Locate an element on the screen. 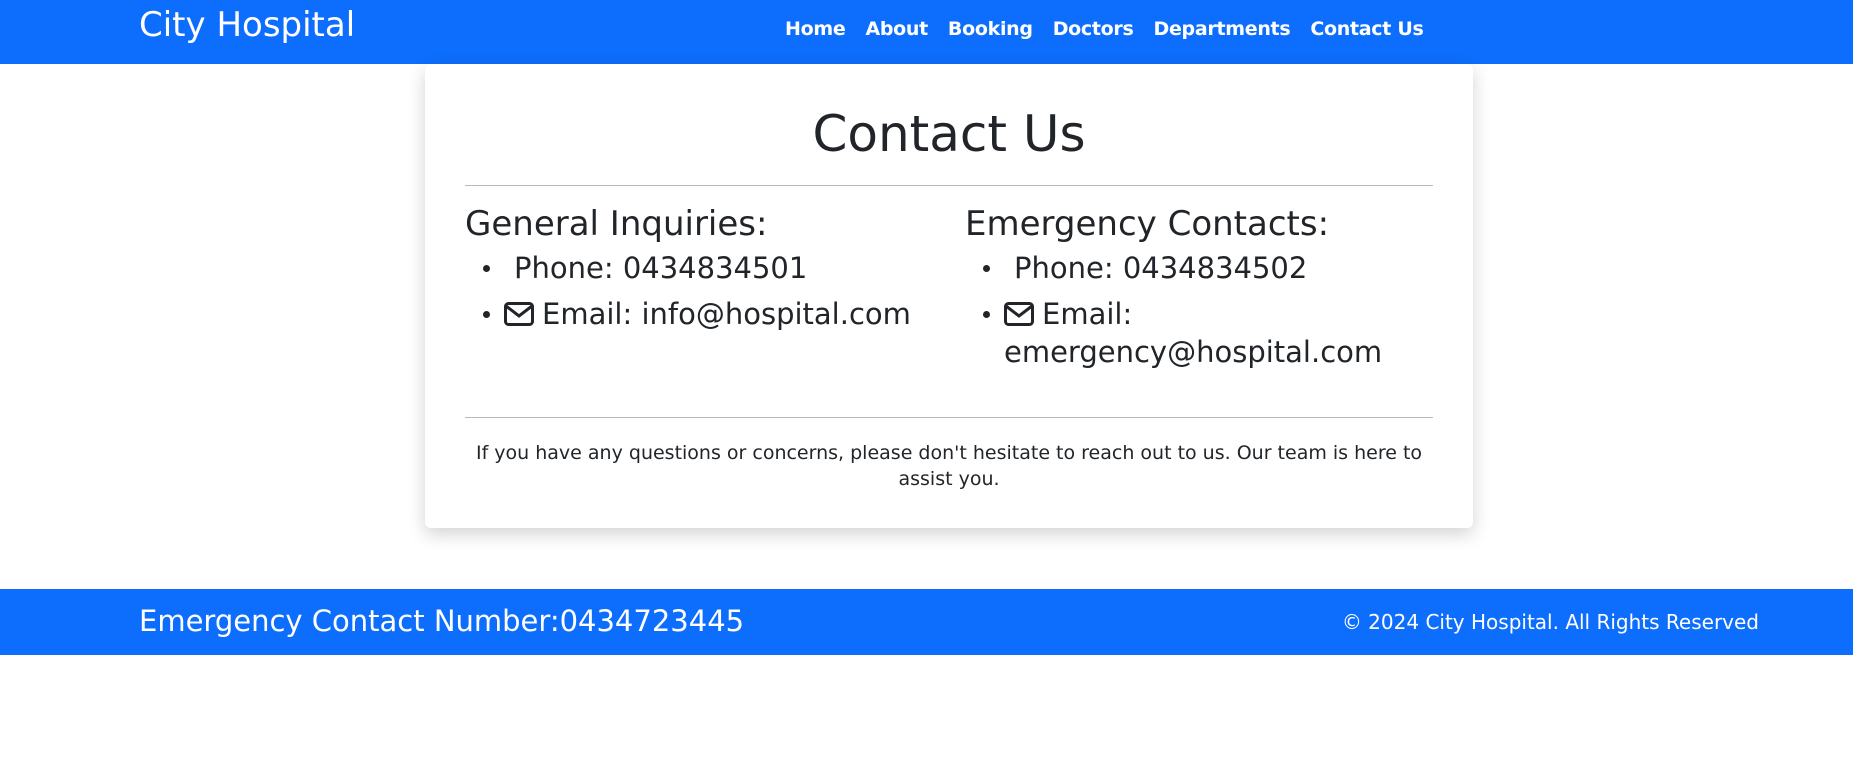 This screenshot has height=770, width=1853. emergency-phone-text: Phone: 0434834502 is located at coordinates (1160, 268).